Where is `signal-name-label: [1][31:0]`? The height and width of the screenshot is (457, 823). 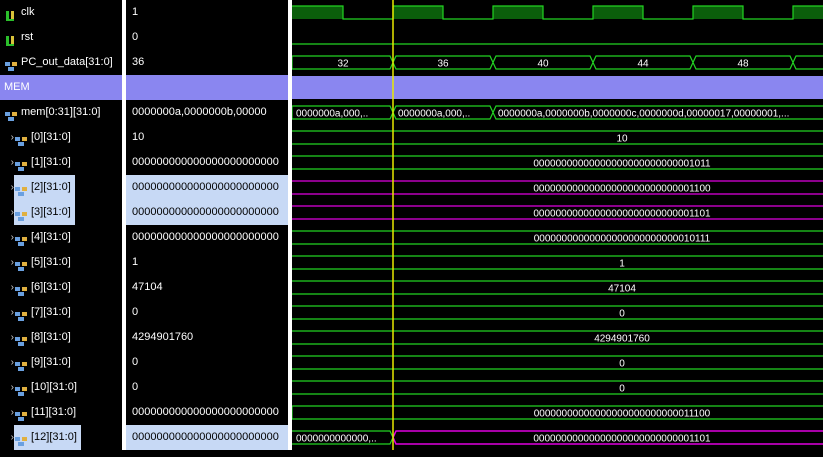 signal-name-label: [1][31:0] is located at coordinates (51, 162).